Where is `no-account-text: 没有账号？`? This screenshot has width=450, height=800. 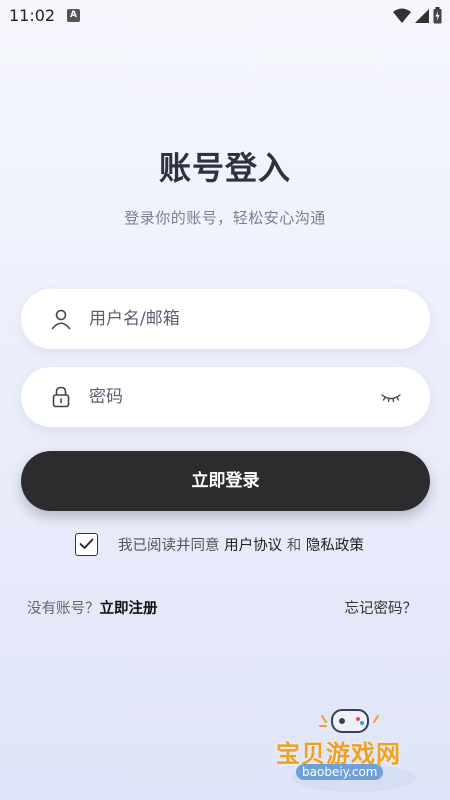 no-account-text: 没有账号？ is located at coordinates (63, 609).